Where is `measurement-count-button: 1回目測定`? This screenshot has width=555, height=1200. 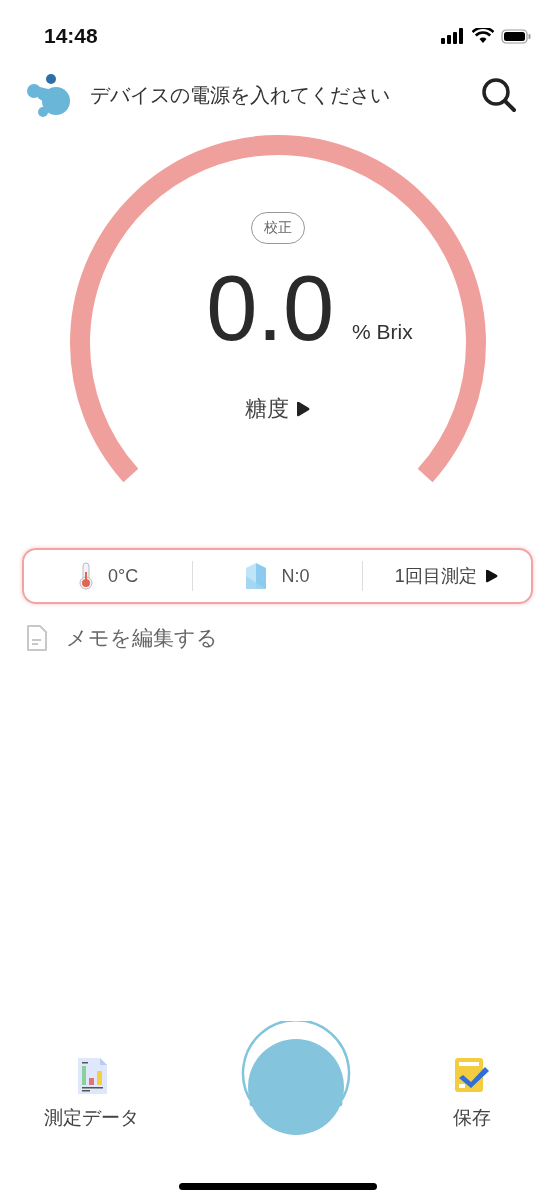
measurement-count-button: 1回目測定 is located at coordinates (446, 576).